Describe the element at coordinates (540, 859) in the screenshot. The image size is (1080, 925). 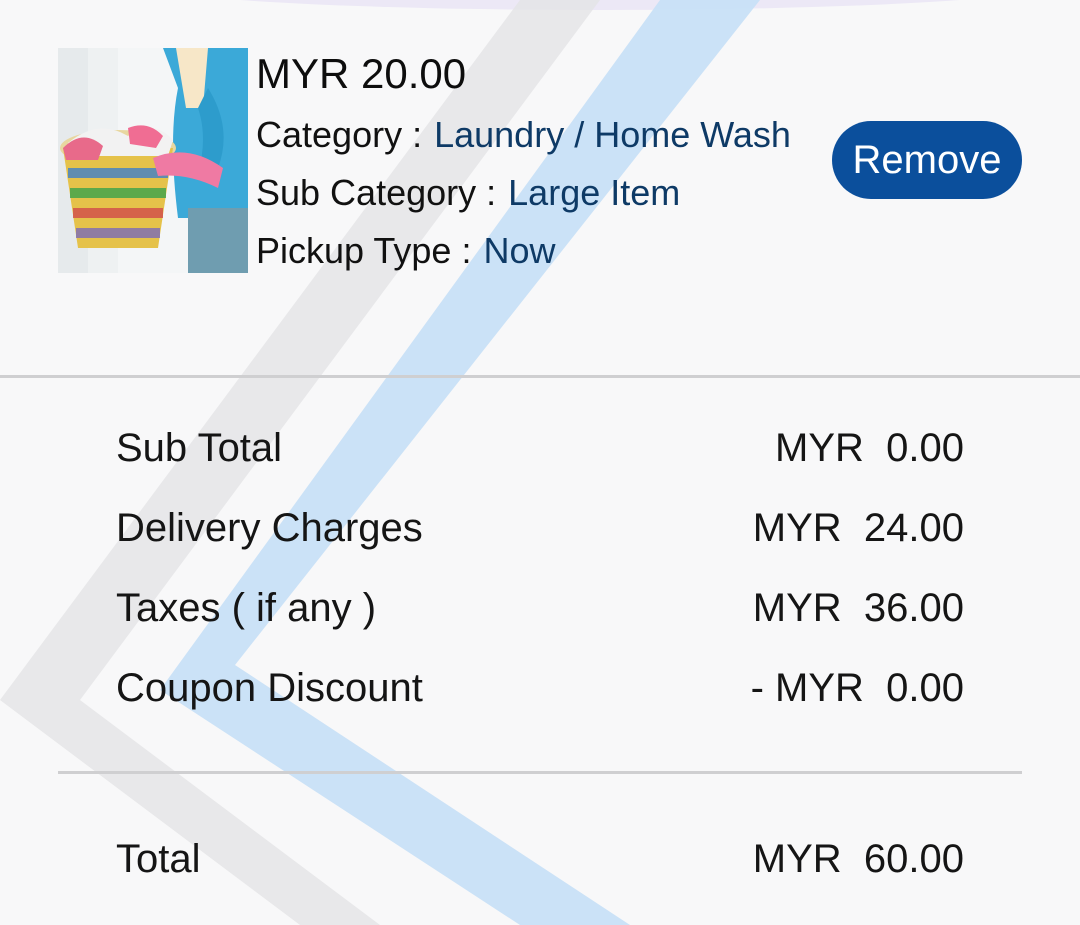
I see `total-row: Total MYR 60.00` at that location.